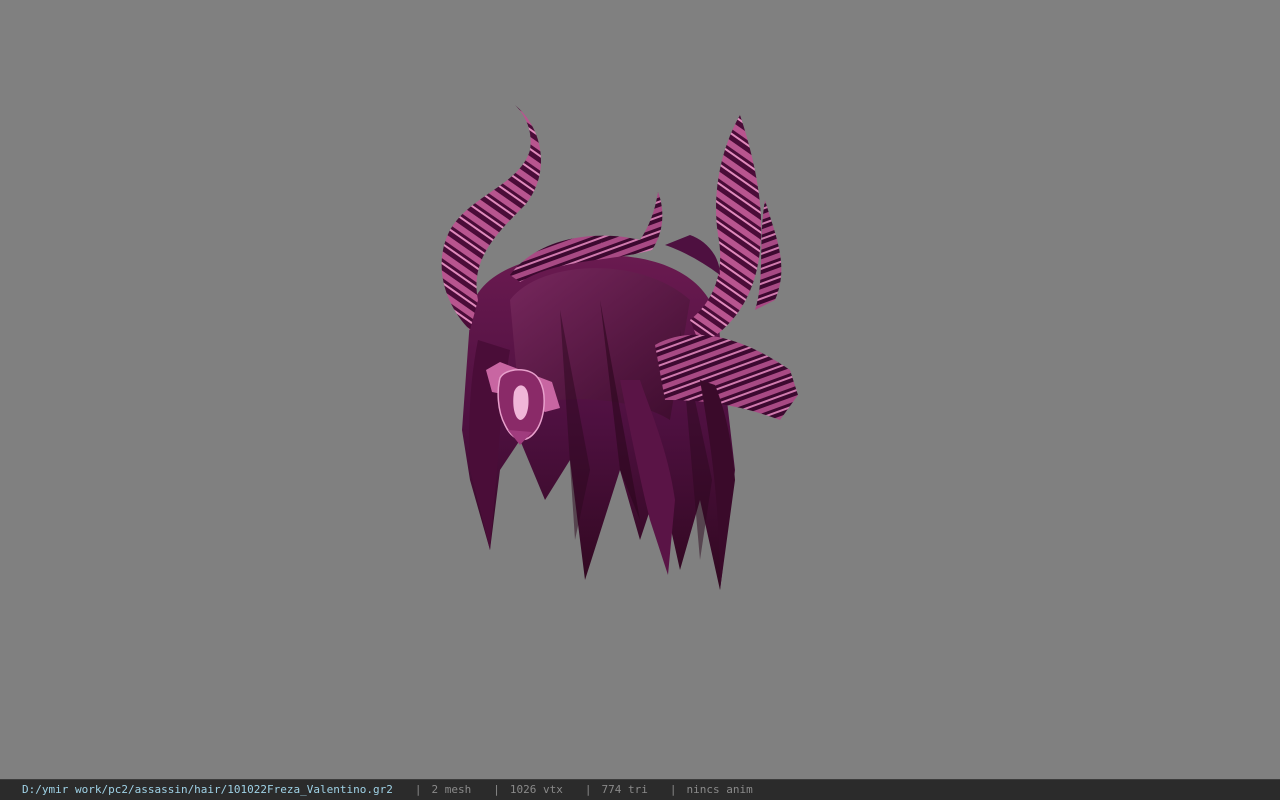  I want to click on horn-right-upper, so click(726, 230).